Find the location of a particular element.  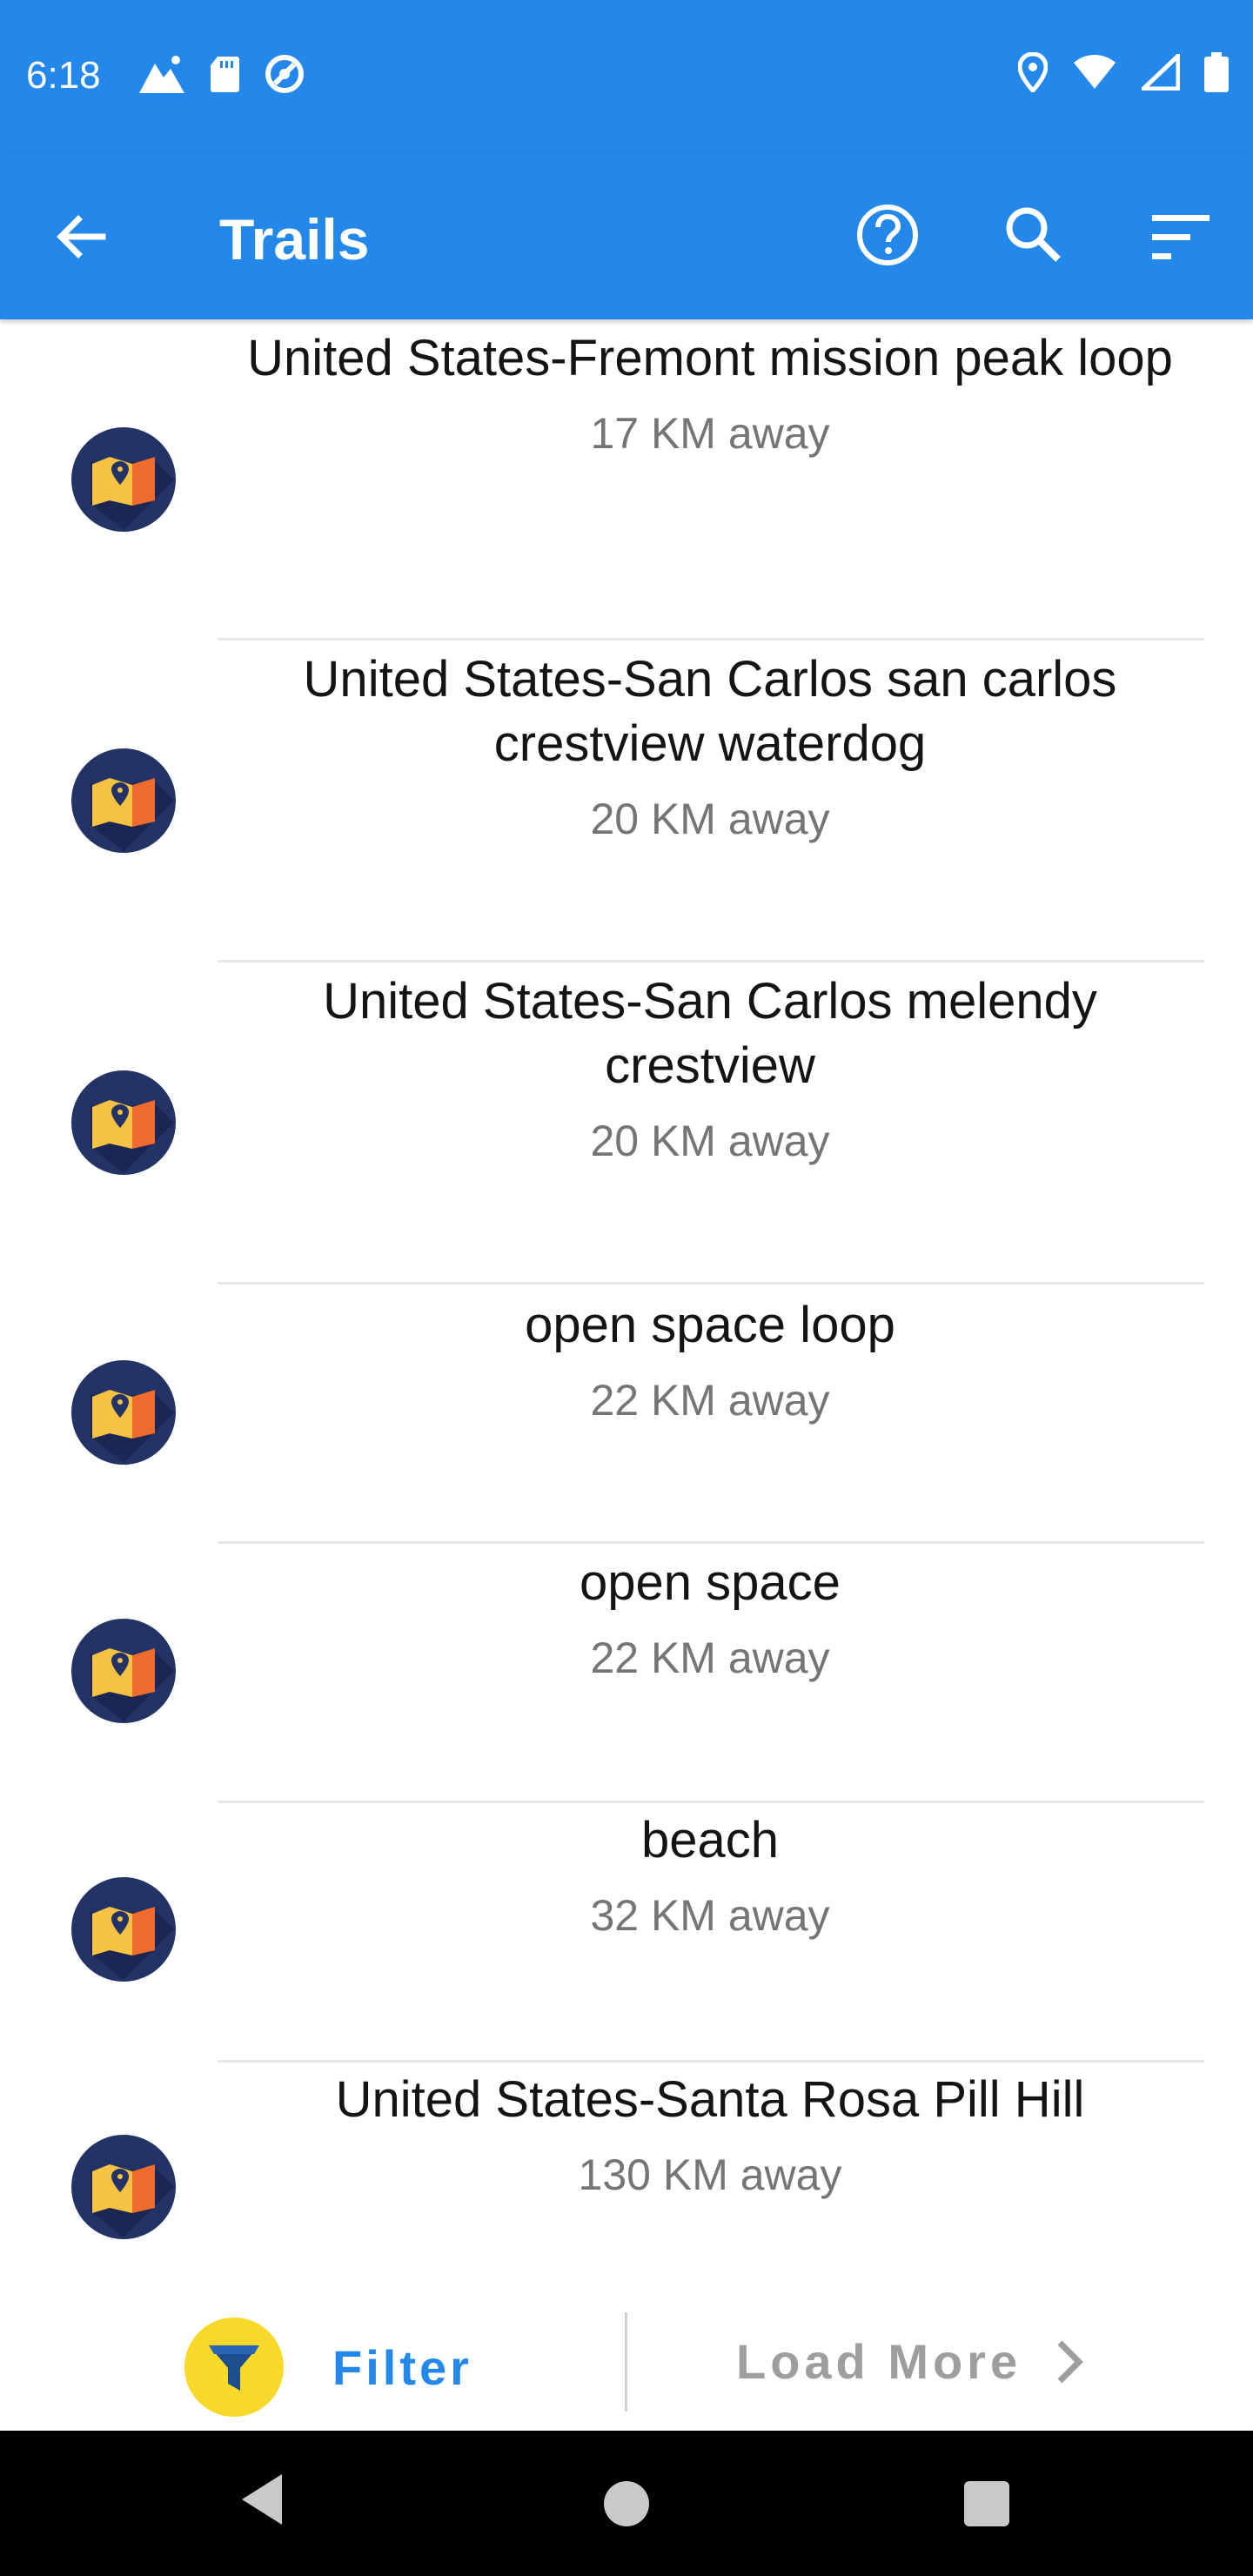

load-more-label: Load More is located at coordinates (879, 2362).